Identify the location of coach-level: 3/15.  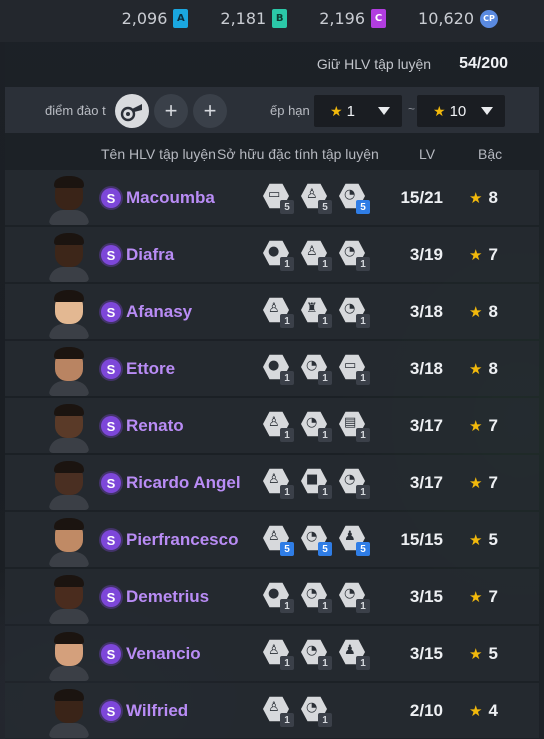
(426, 596).